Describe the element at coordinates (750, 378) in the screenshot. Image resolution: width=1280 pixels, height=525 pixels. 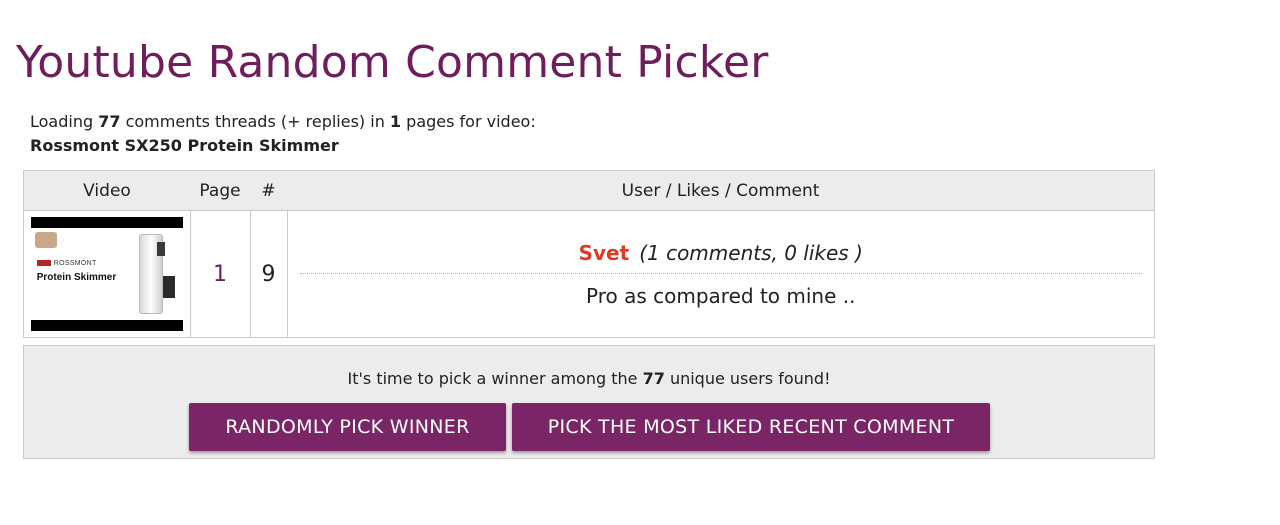
I see `winner-prompt-suffix: unique users found!` at that location.